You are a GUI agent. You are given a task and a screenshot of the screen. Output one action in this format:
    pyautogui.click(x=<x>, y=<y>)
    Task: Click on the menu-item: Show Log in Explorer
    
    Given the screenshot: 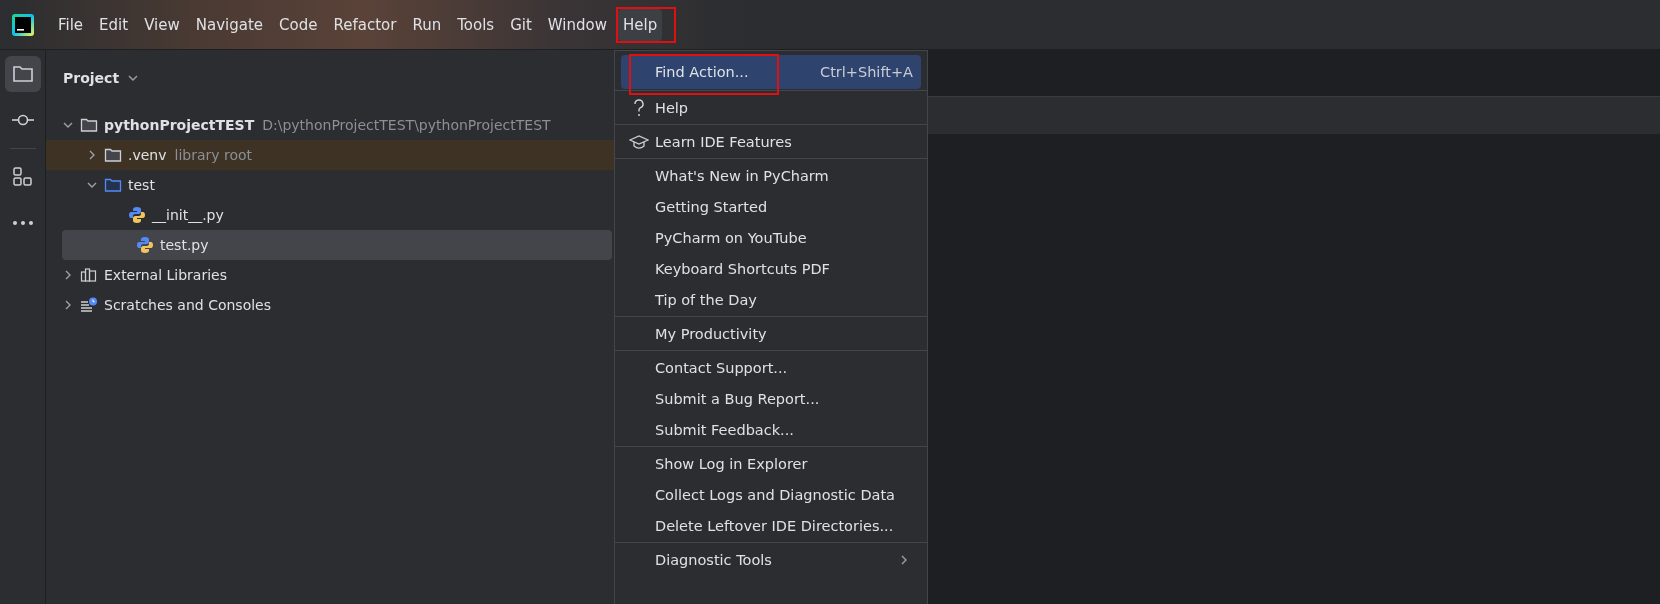 What is the action you would take?
    pyautogui.click(x=771, y=463)
    